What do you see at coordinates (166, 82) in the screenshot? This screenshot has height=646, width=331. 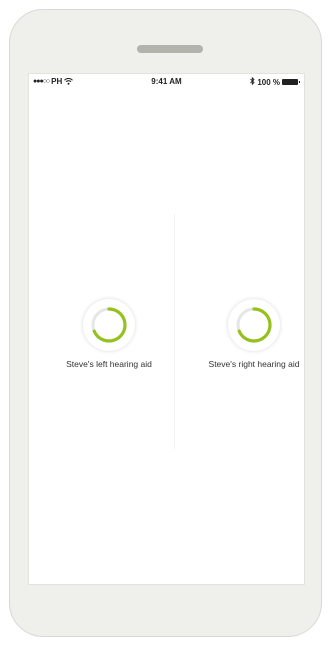 I see `status-bar: ●●●○○ PH 9:41 AM 100 %` at bounding box center [166, 82].